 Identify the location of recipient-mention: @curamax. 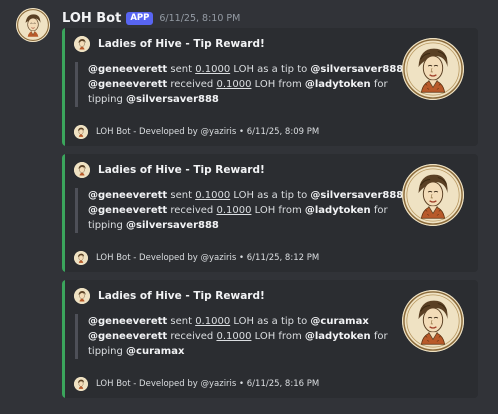
(339, 321).